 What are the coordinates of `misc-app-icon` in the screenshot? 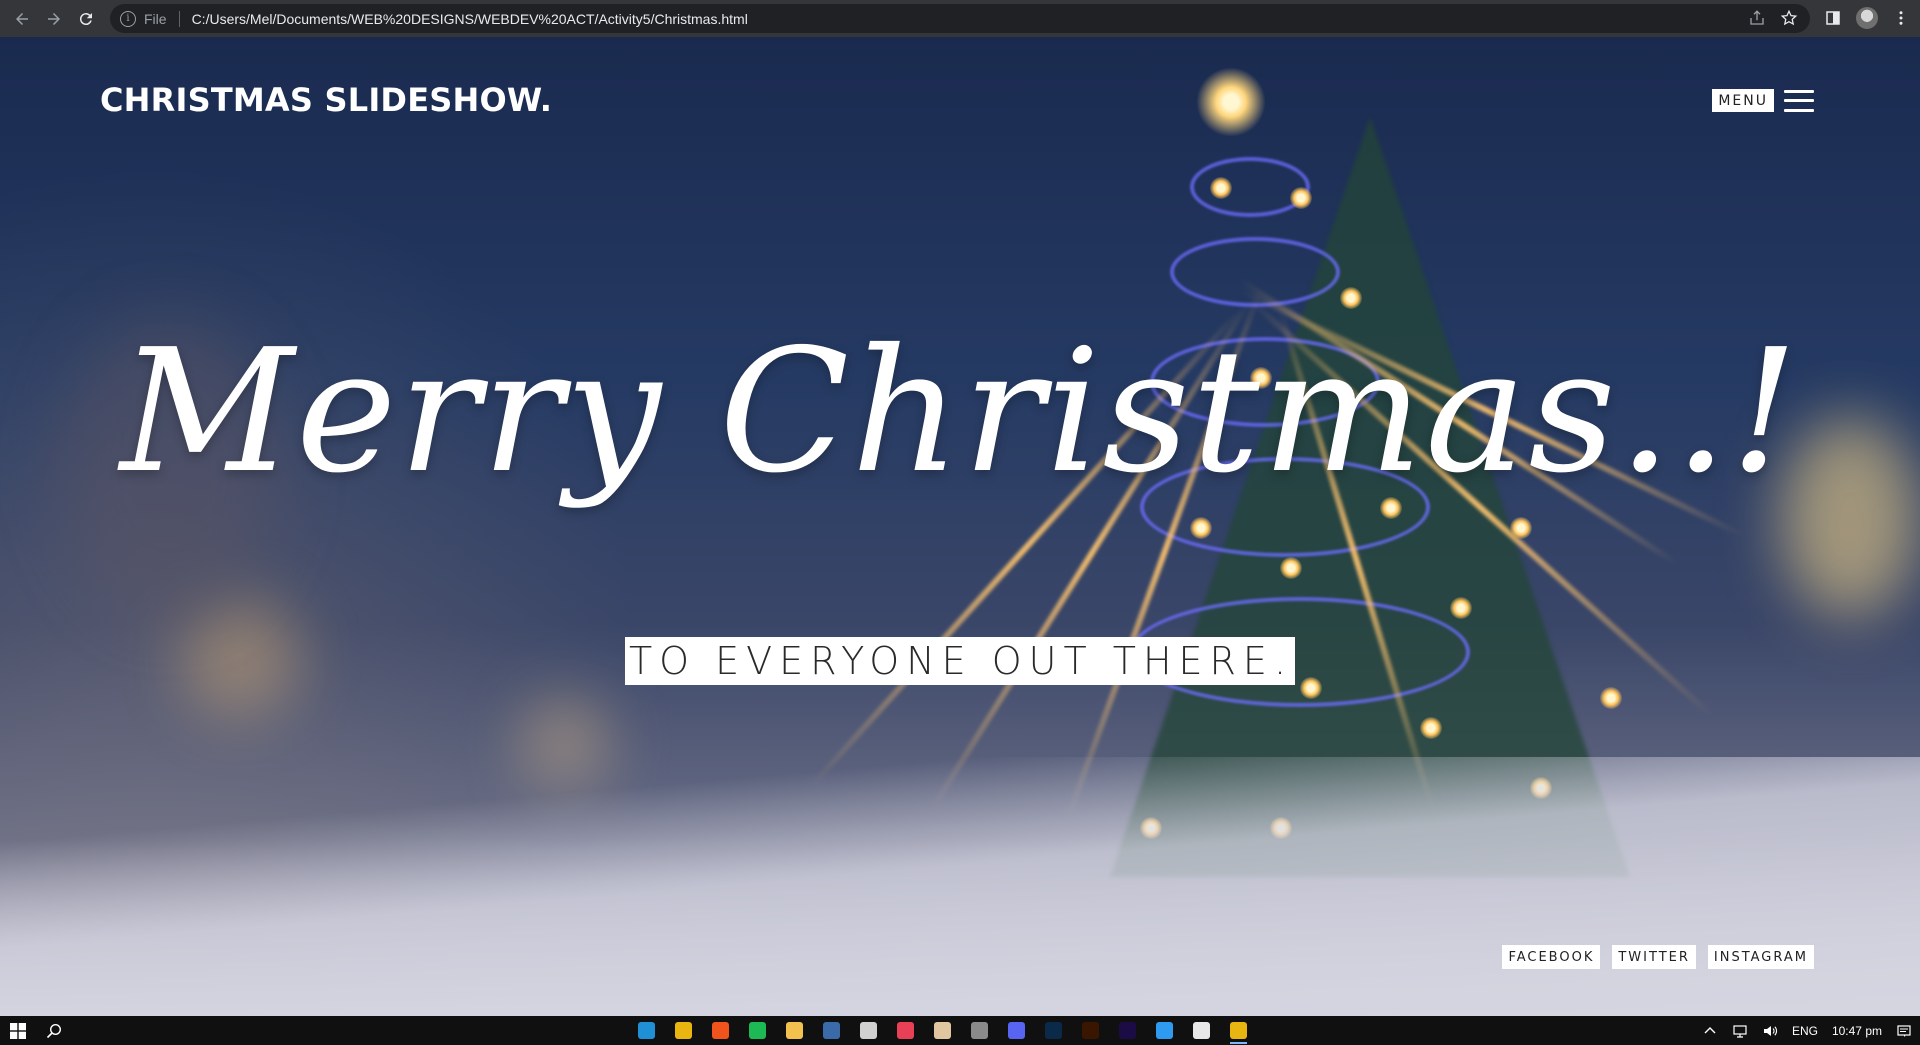 It's located at (979, 1030).